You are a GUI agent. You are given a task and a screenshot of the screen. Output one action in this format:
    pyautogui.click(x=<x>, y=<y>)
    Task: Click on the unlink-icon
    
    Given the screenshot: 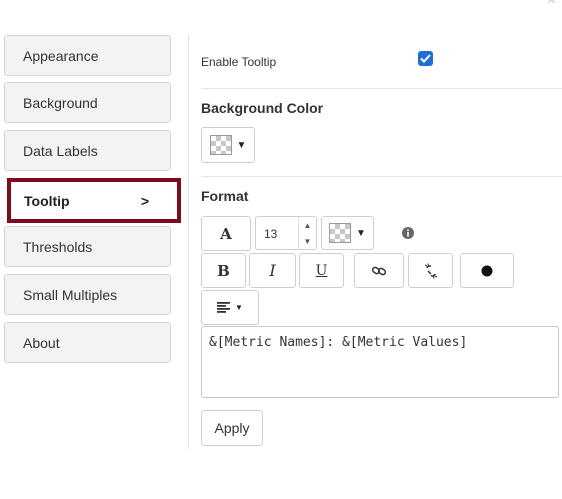 What is the action you would take?
    pyautogui.click(x=430, y=270)
    